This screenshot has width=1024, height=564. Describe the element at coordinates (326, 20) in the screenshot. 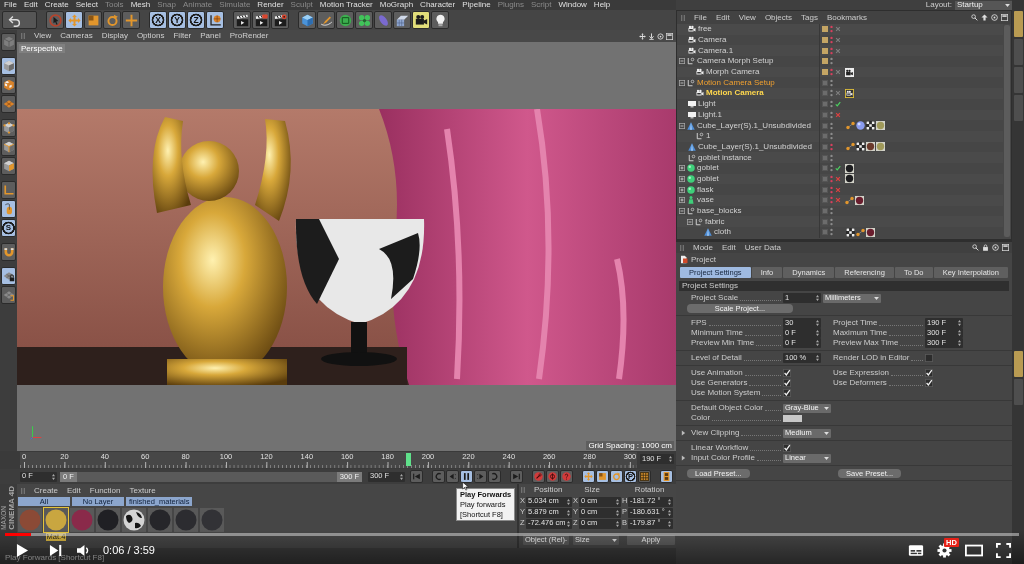

I see `pen-button` at that location.